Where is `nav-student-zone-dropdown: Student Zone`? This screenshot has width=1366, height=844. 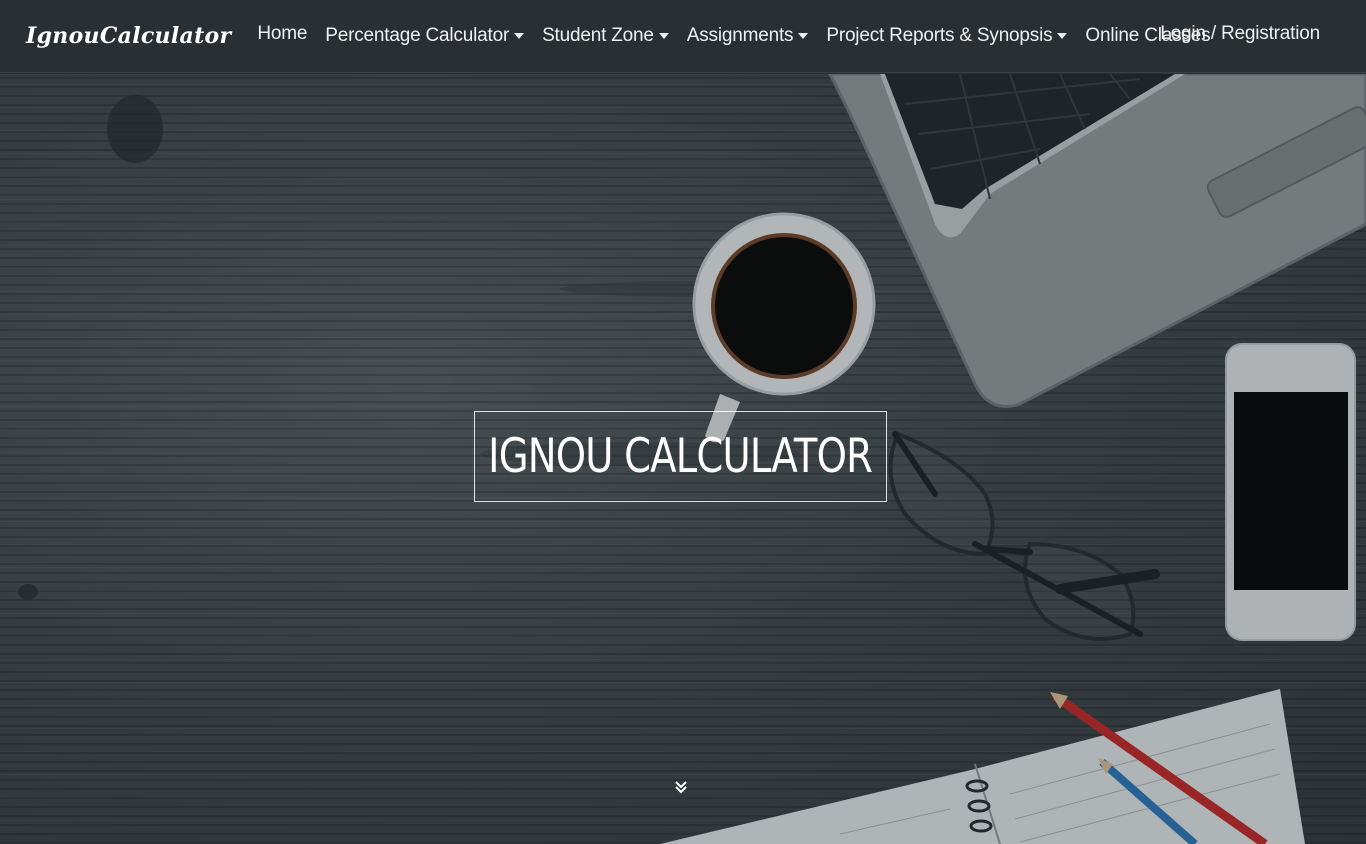 nav-student-zone-dropdown: Student Zone is located at coordinates (605, 36).